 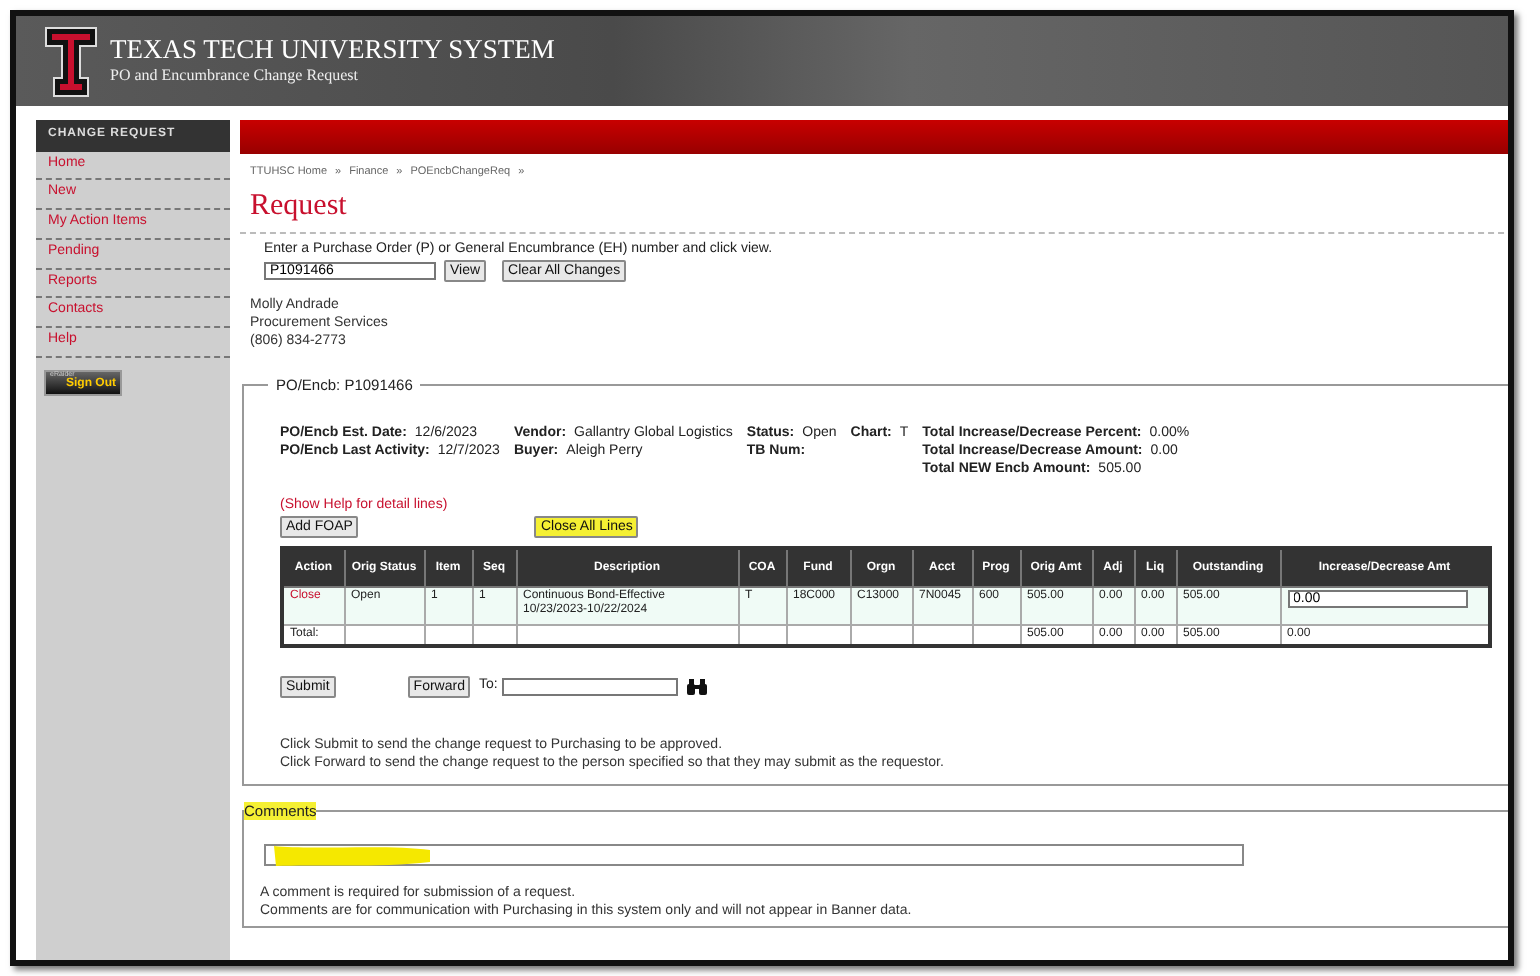 What do you see at coordinates (589, 687) in the screenshot?
I see `forward-to-field` at bounding box center [589, 687].